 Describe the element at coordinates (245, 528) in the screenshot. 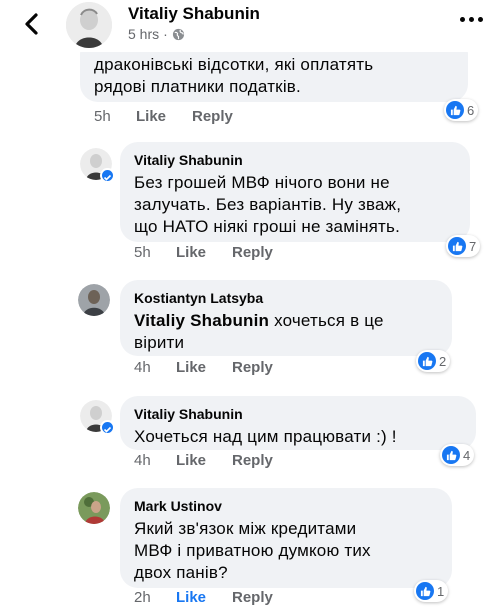

I see `comment-text-line: Який зв'язок між кредитами` at that location.